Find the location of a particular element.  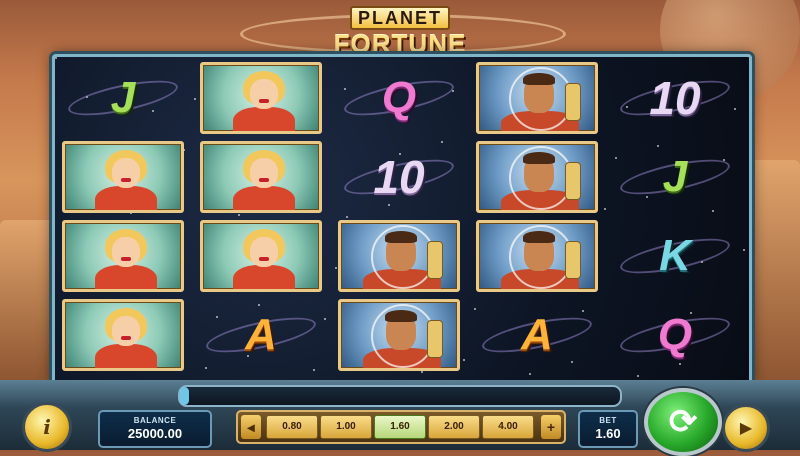

balance-value: 25000.00 is located at coordinates (155, 433).